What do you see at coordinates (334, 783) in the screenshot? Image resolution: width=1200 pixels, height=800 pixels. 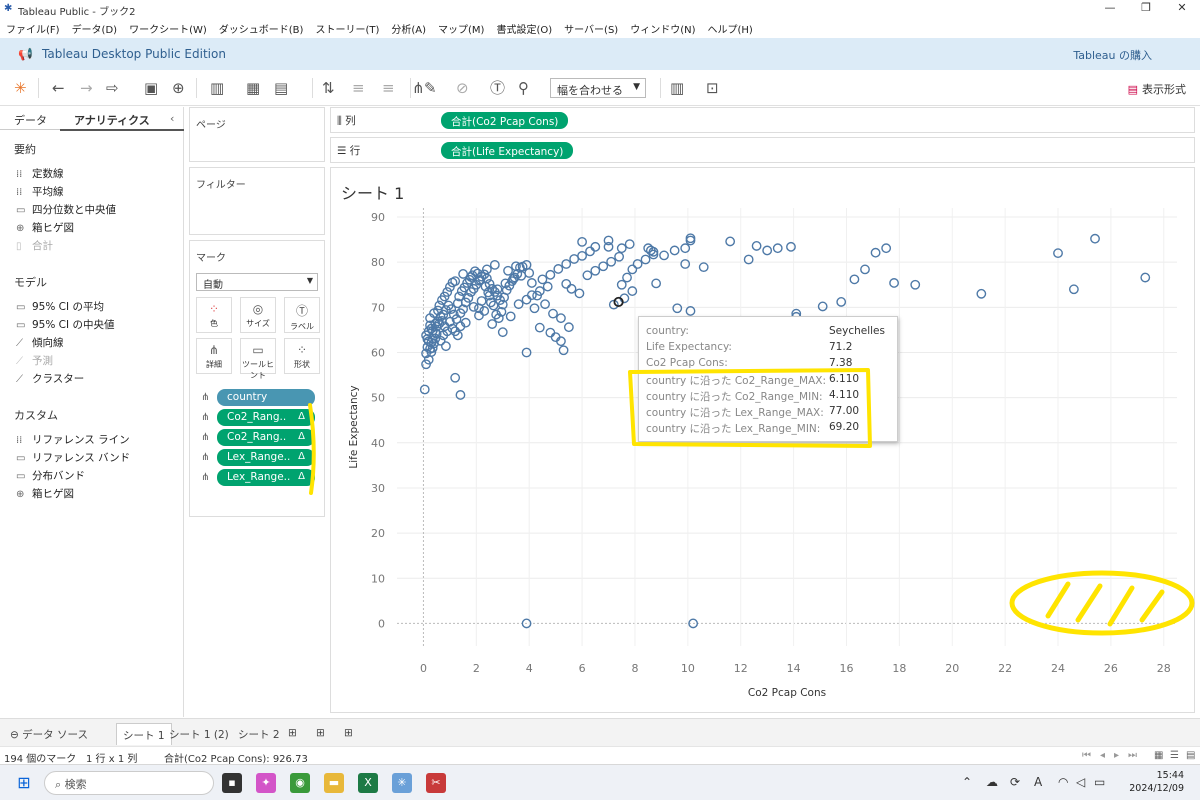 I see `file-explorer-icon: ▬` at bounding box center [334, 783].